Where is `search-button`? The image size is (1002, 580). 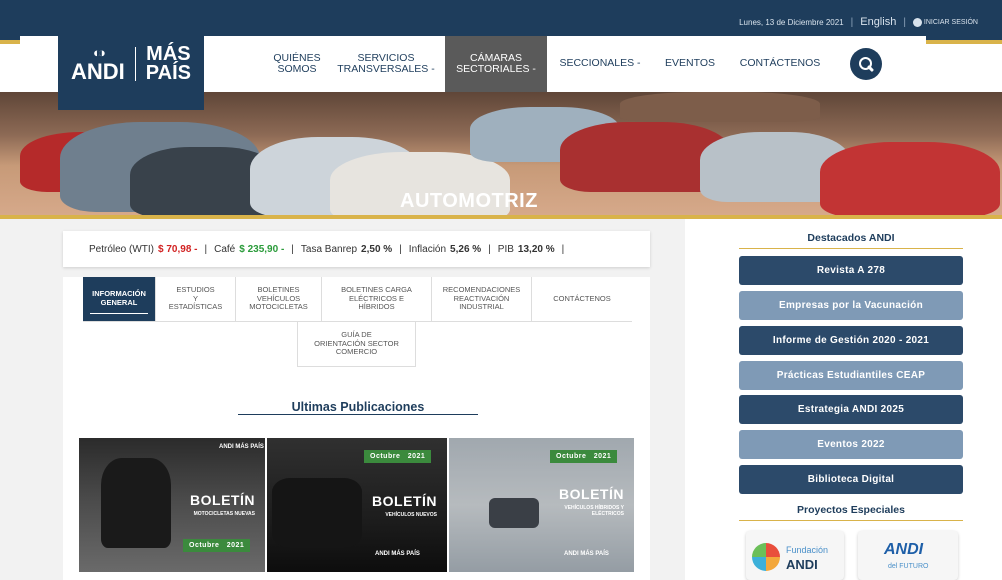 search-button is located at coordinates (866, 64).